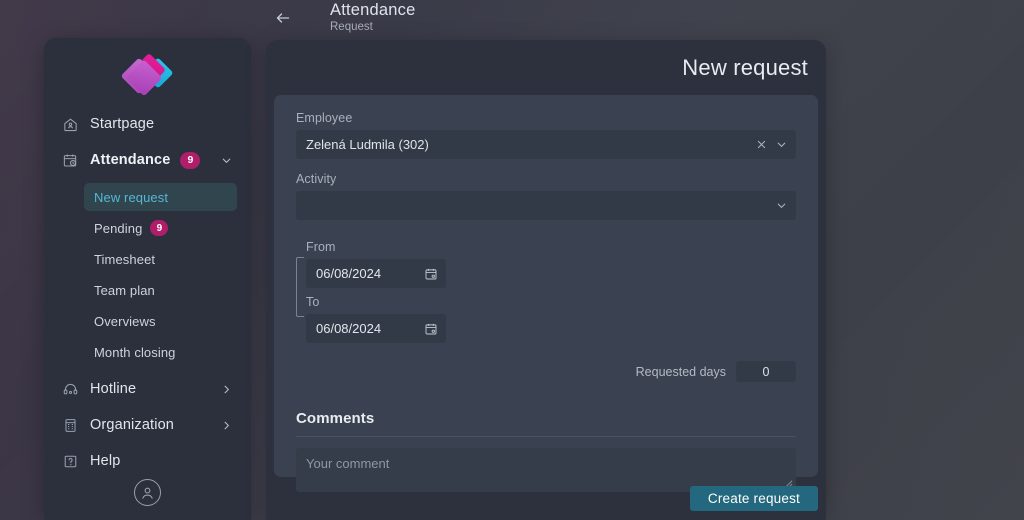  I want to click on sidebar-item-team-plan: Team plan, so click(160, 290).